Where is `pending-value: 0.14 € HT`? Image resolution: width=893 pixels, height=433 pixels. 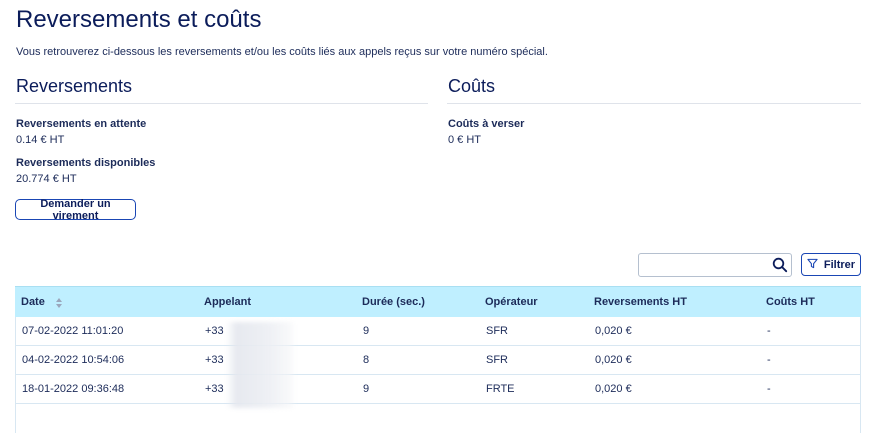
pending-value: 0.14 € HT is located at coordinates (40, 140).